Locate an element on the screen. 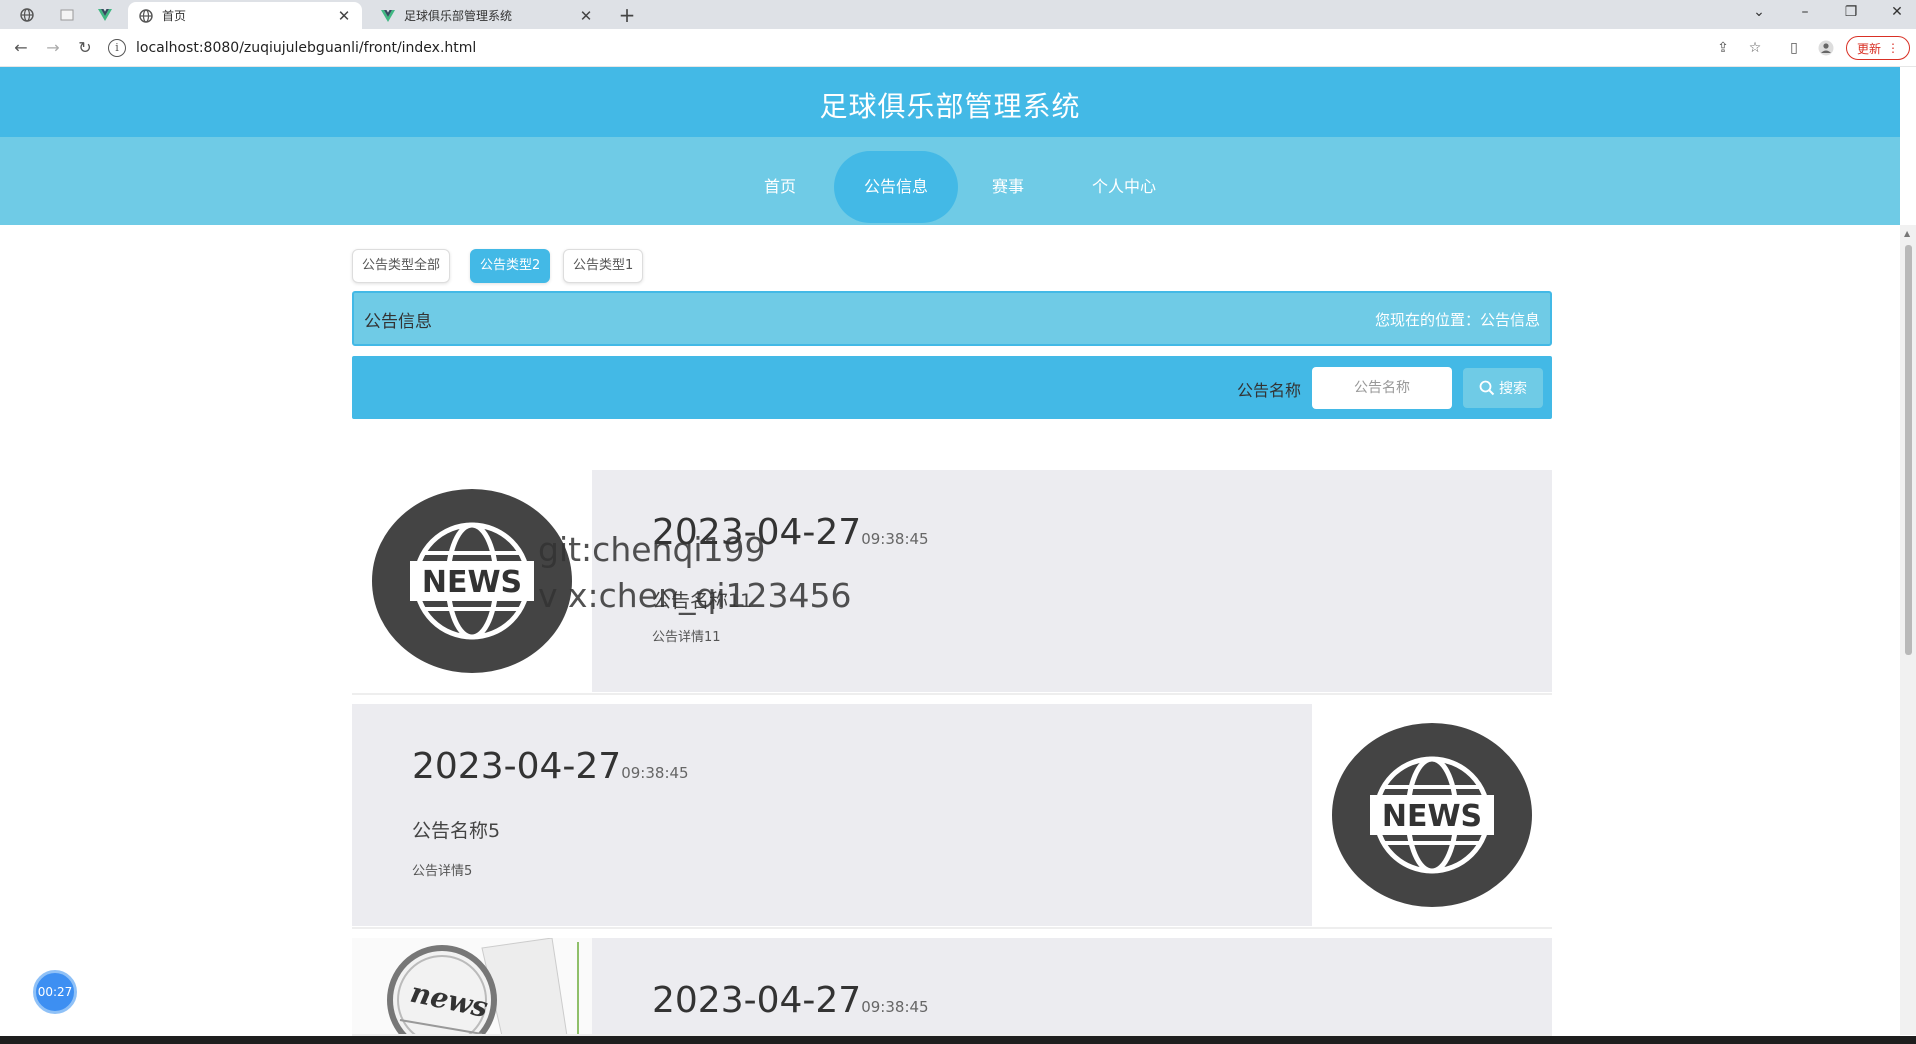  search-button-label: 搜索 is located at coordinates (1513, 389).